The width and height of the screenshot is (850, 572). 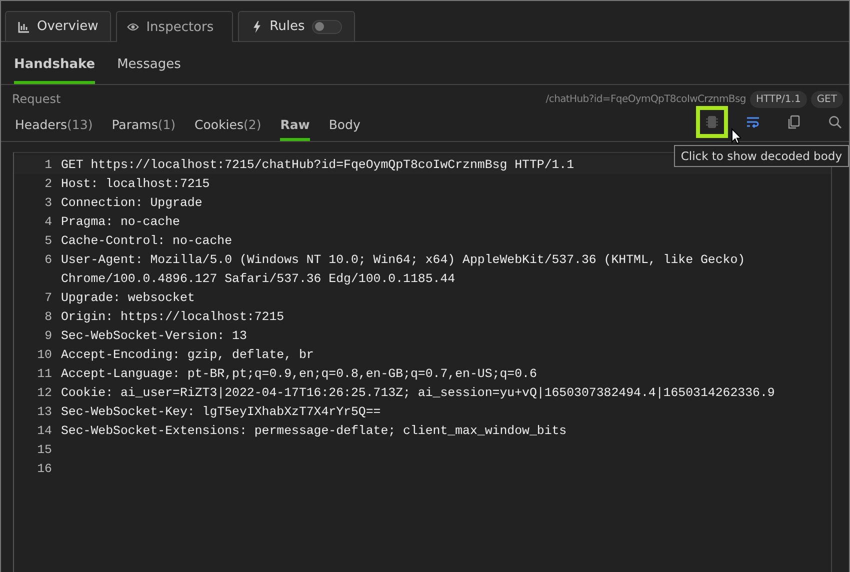 I want to click on bar-chart-icon, so click(x=24, y=26).